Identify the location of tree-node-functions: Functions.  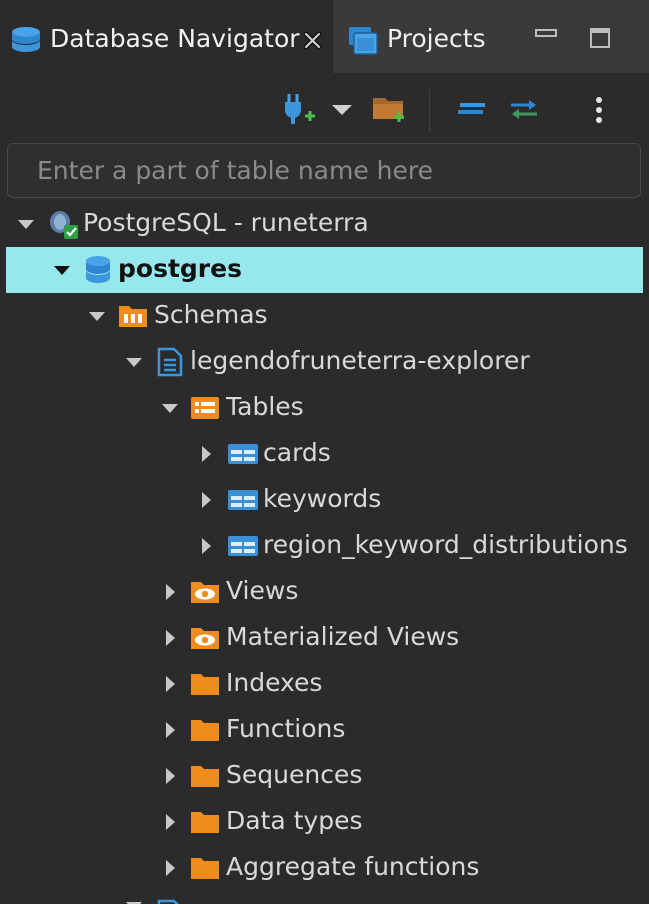
(324, 730).